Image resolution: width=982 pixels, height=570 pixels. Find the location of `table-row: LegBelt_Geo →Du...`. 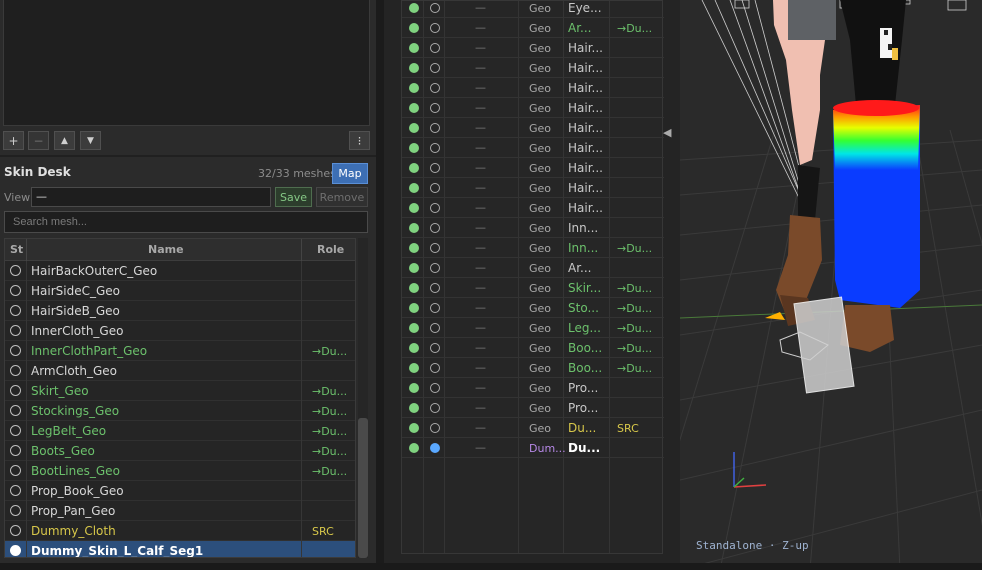

table-row: LegBelt_Geo →Du... is located at coordinates (180, 431).